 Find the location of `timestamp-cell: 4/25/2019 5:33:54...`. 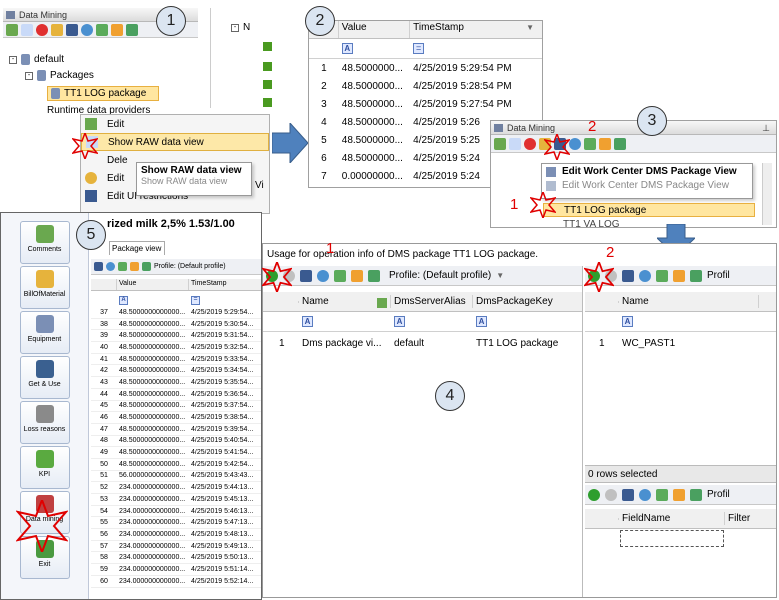

timestamp-cell: 4/25/2019 5:33:54... is located at coordinates (225, 359).